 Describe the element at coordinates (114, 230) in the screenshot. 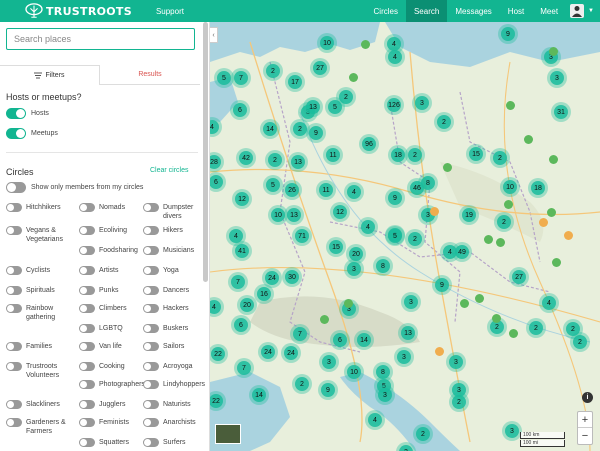

I see `circle-filter-item: Ecoliving` at that location.